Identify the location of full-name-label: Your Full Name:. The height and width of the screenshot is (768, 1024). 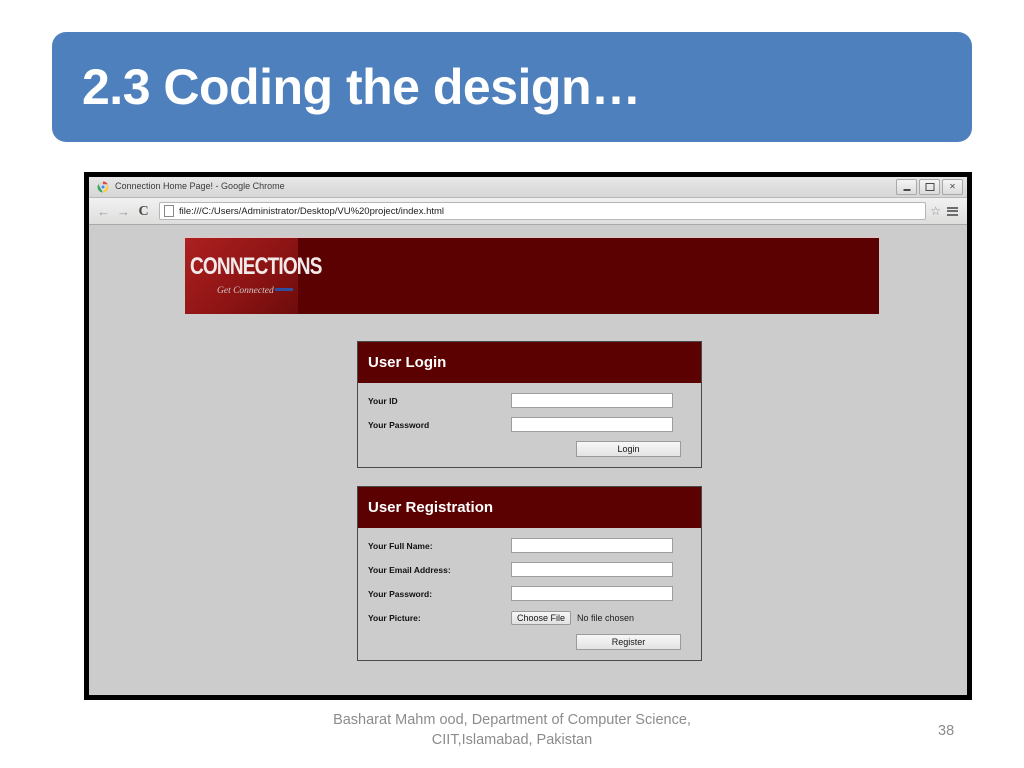
(400, 545).